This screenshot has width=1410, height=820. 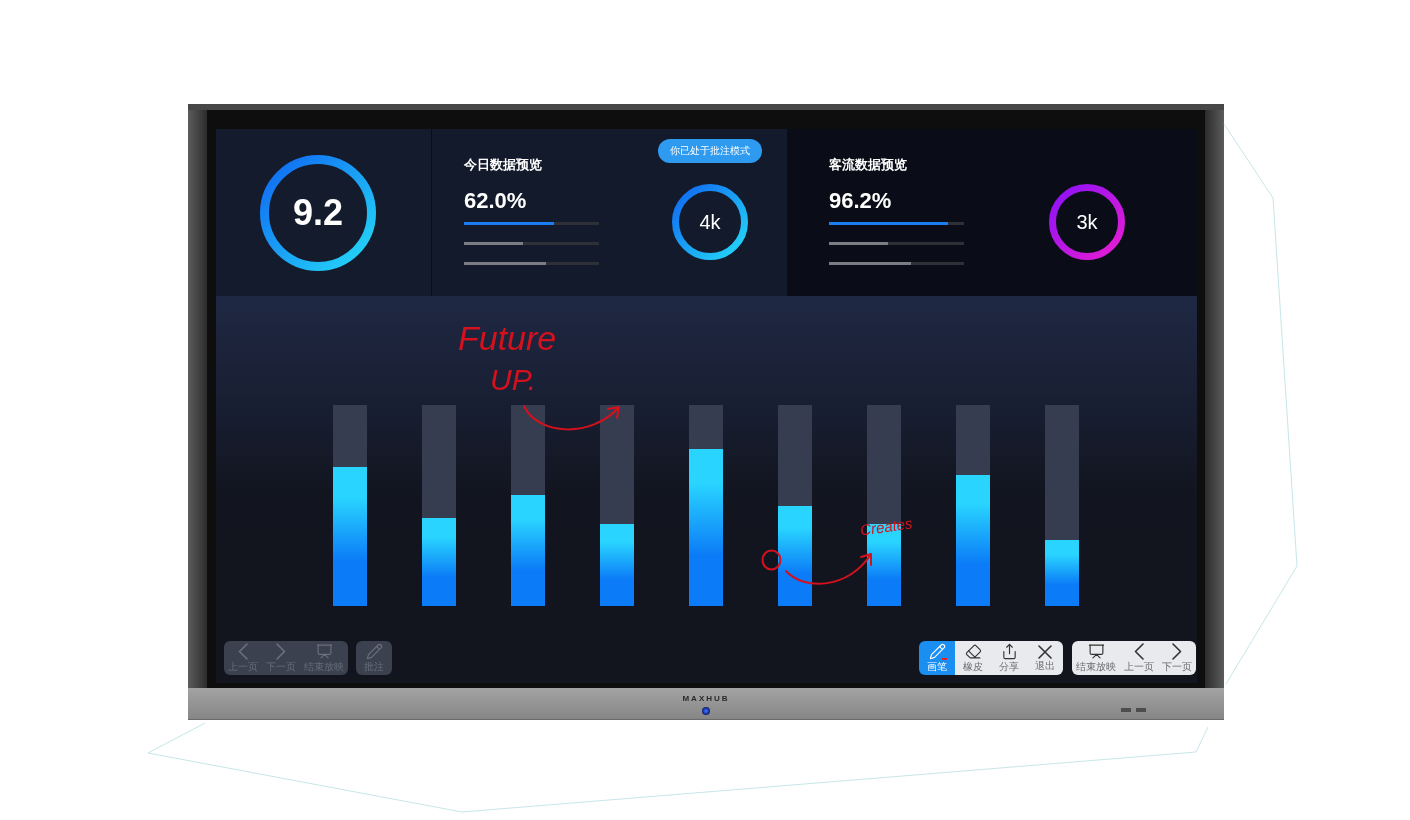 I want to click on pen-button: 画笔, so click(x=937, y=658).